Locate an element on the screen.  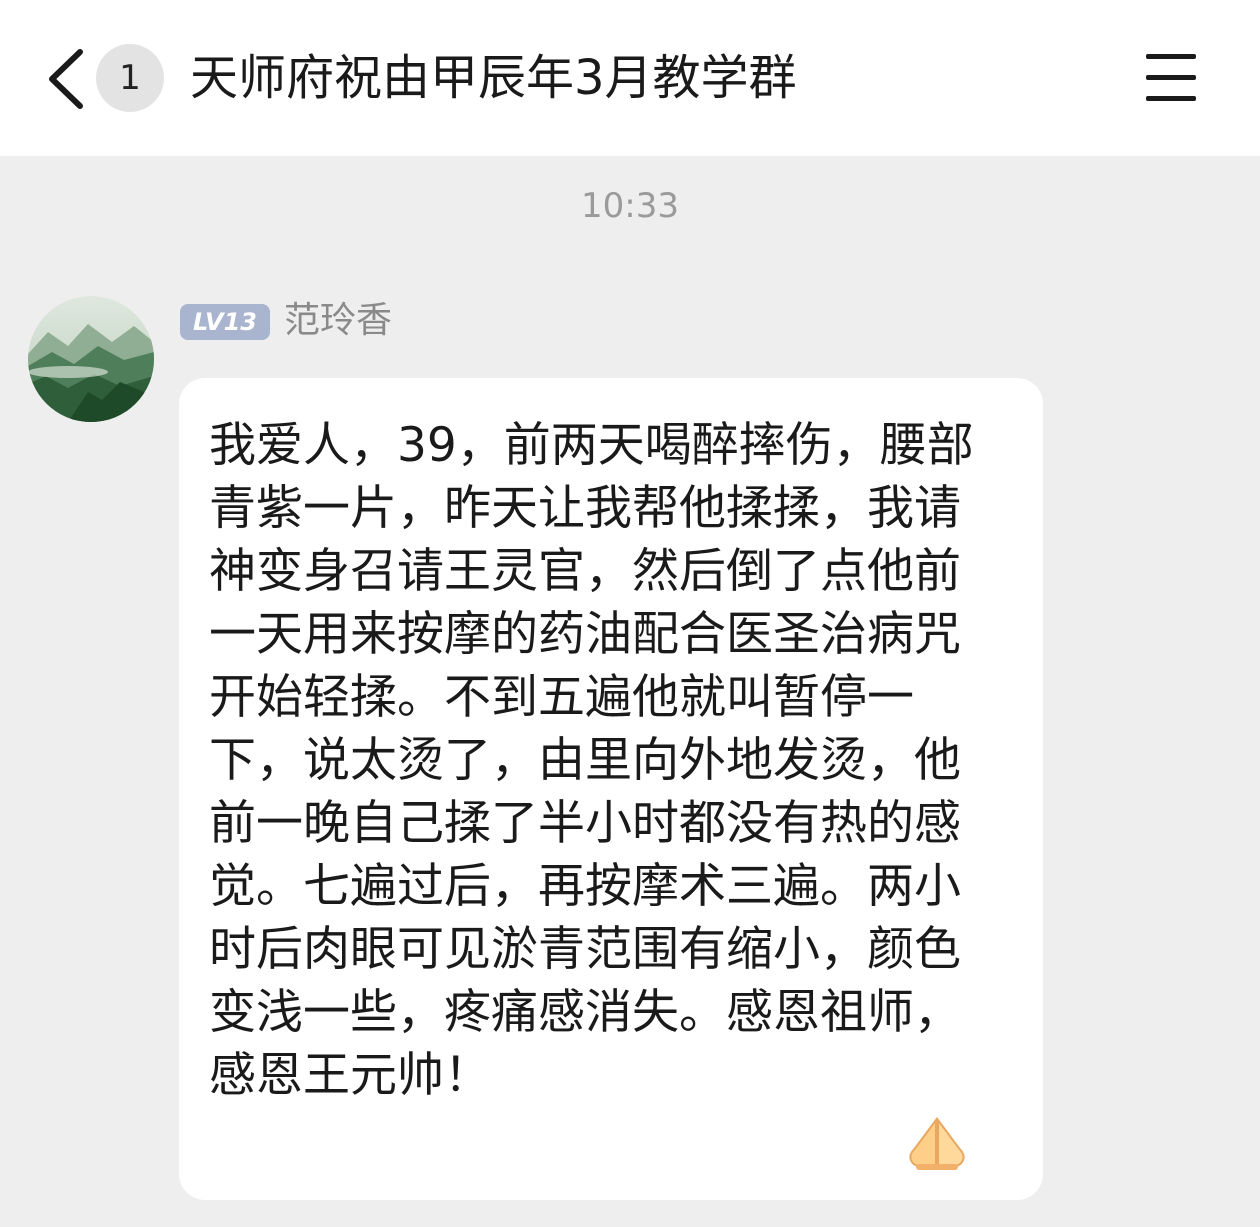
chevron-left-icon is located at coordinates (66, 79).